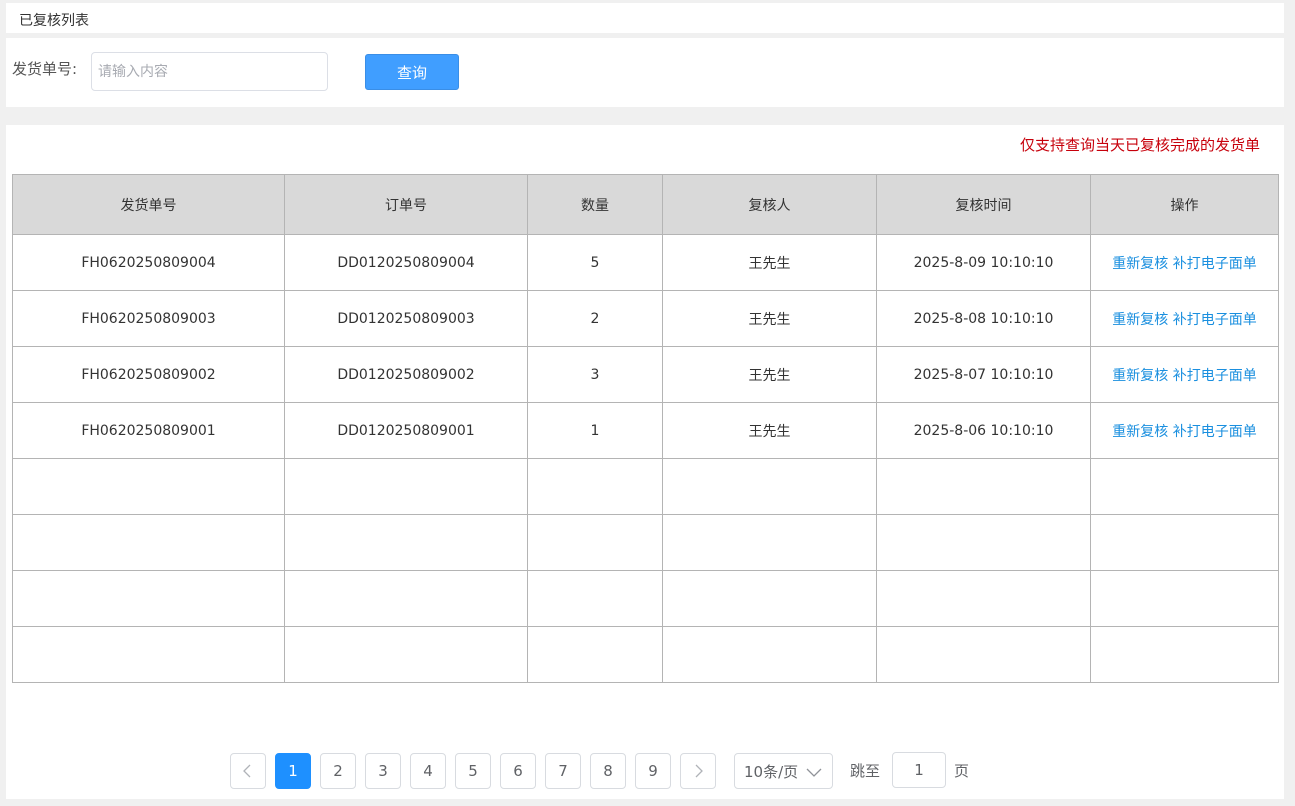  Describe the element at coordinates (595, 262) in the screenshot. I see `cell-quantity: 5` at that location.